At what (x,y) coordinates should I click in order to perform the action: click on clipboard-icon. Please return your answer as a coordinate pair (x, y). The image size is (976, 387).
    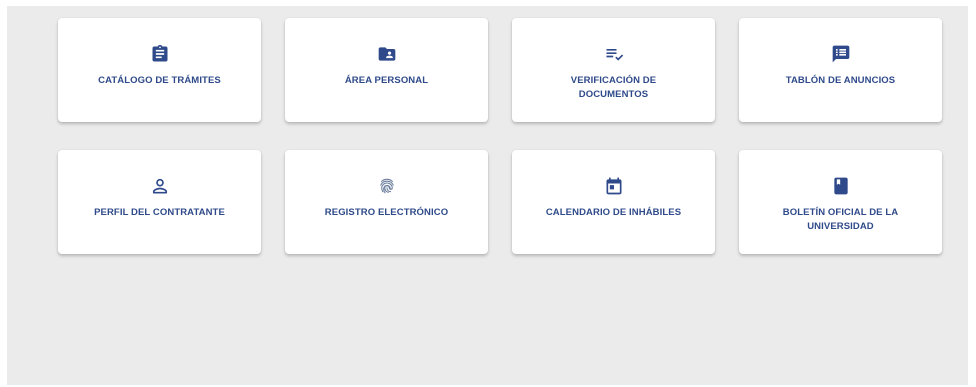
    Looking at the image, I should click on (160, 54).